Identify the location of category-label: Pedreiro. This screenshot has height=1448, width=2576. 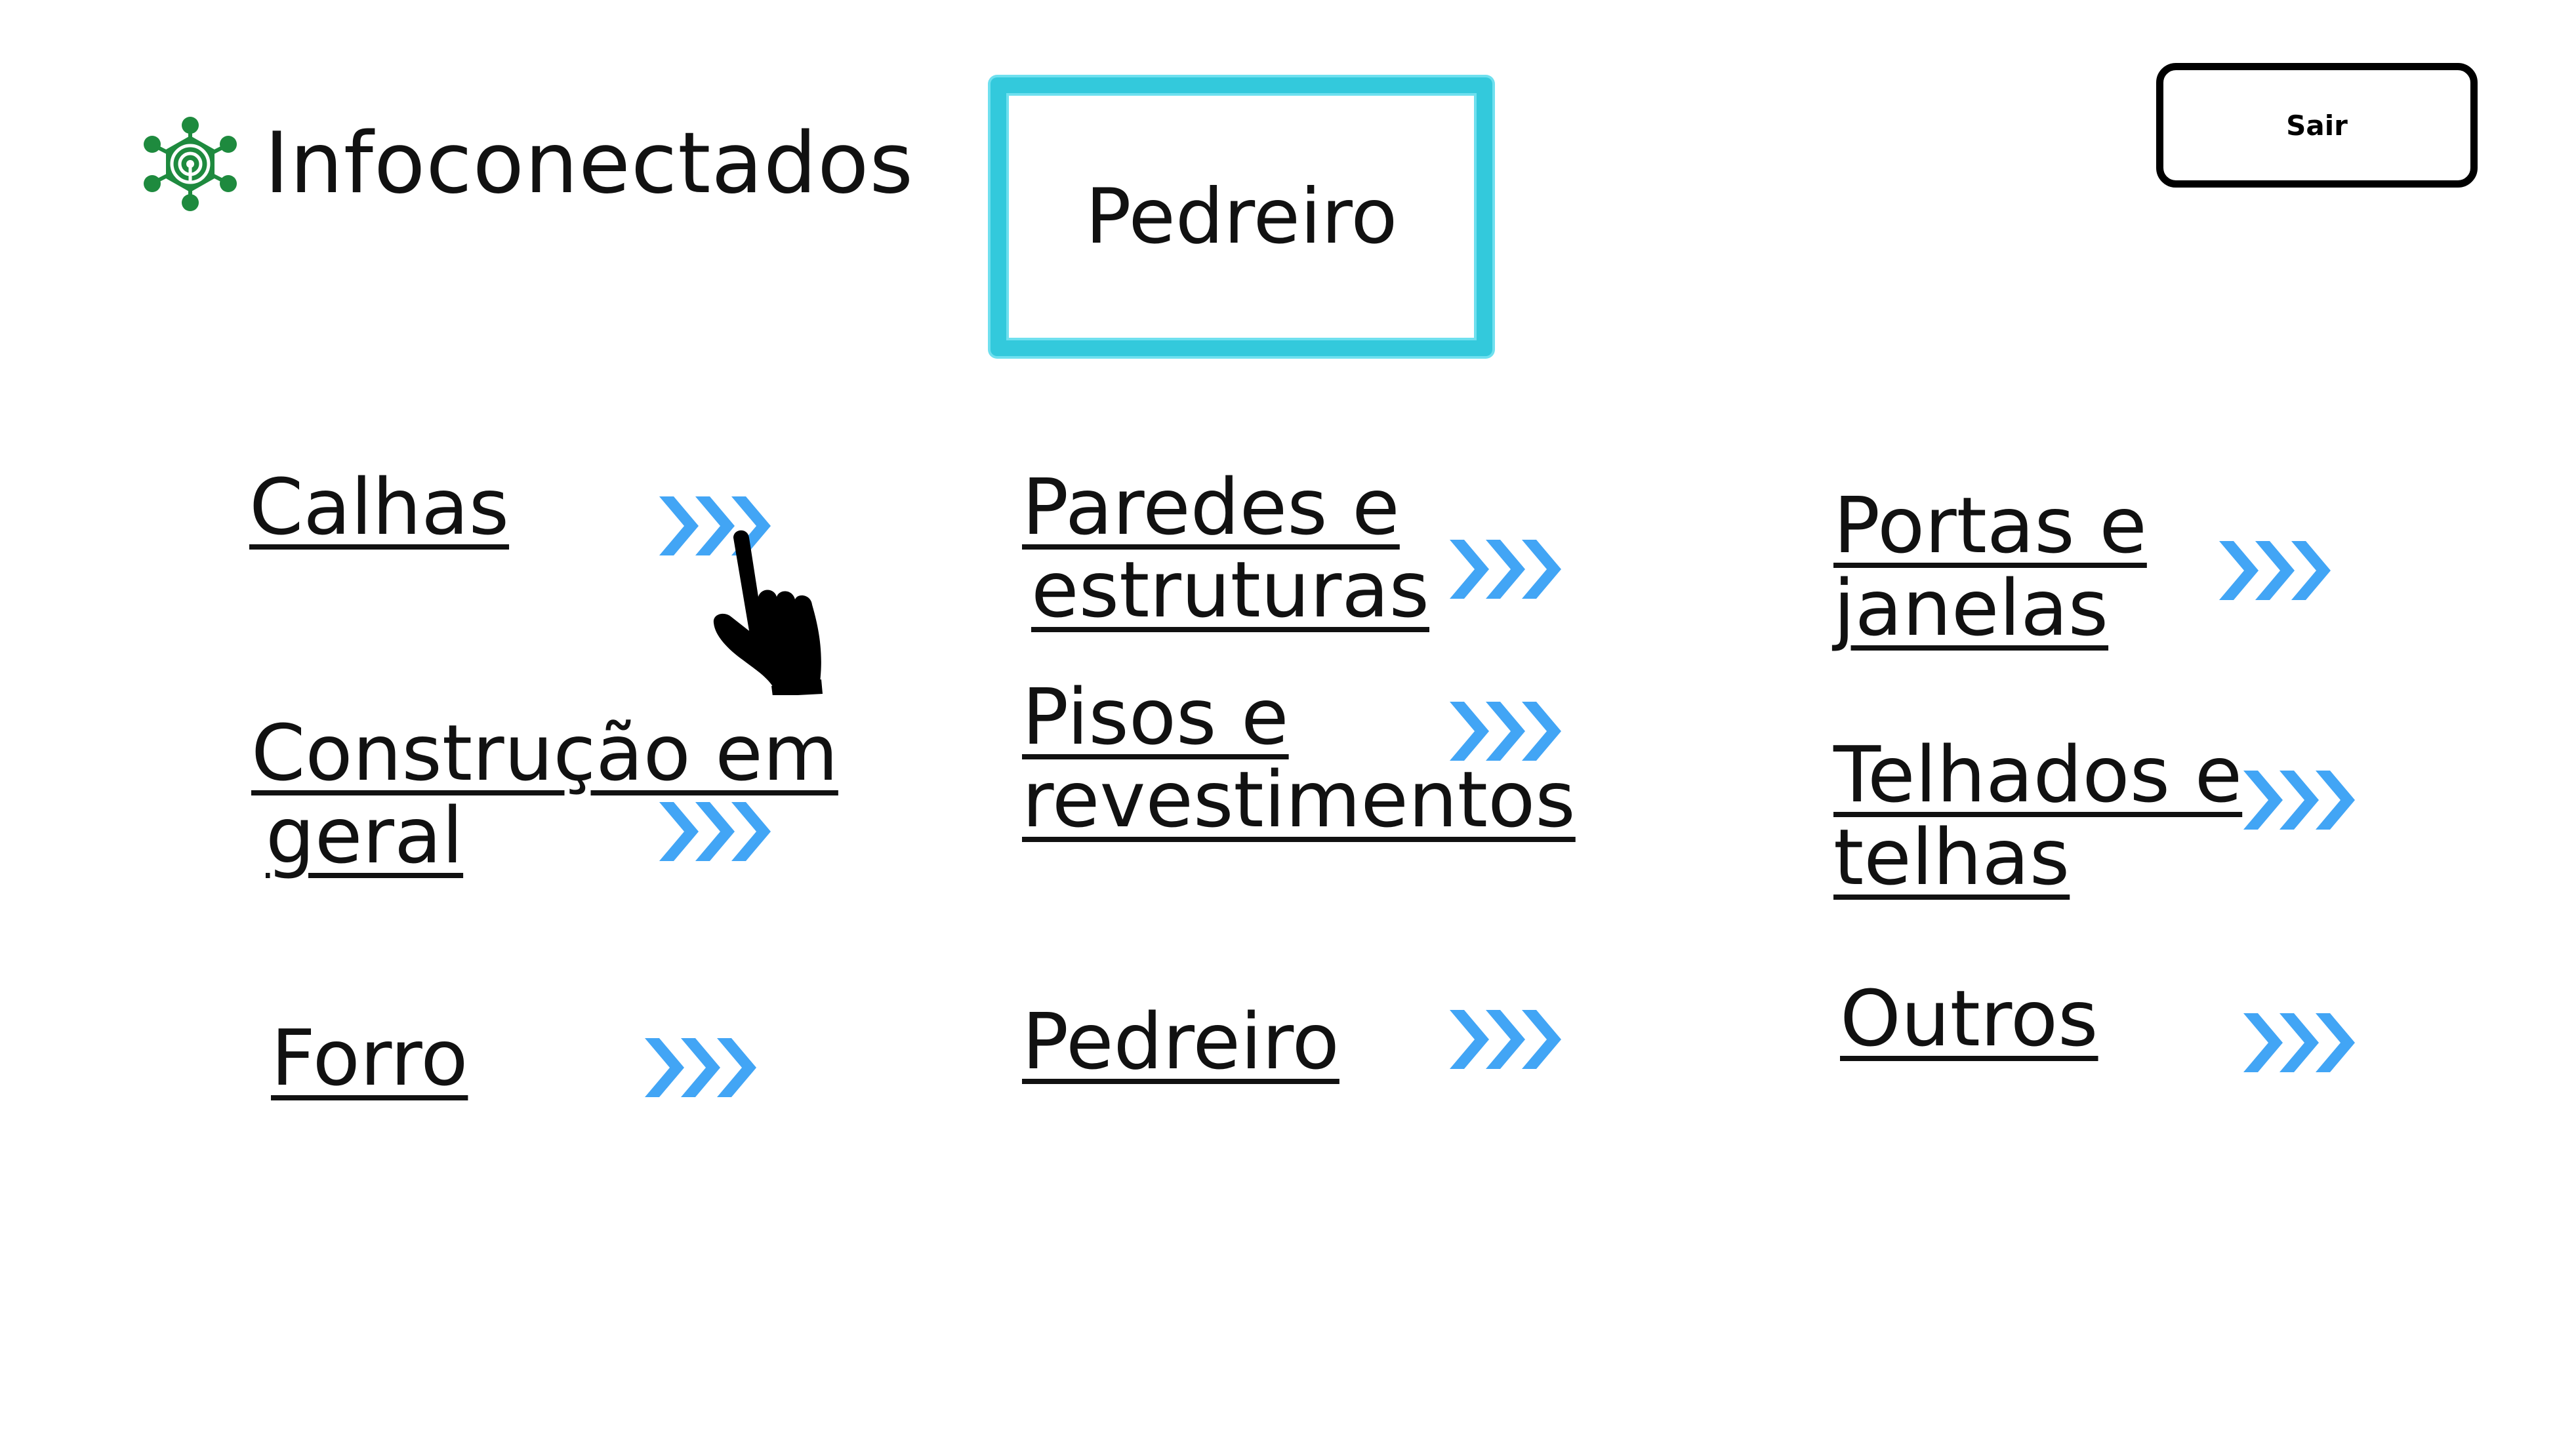
(1180, 1042).